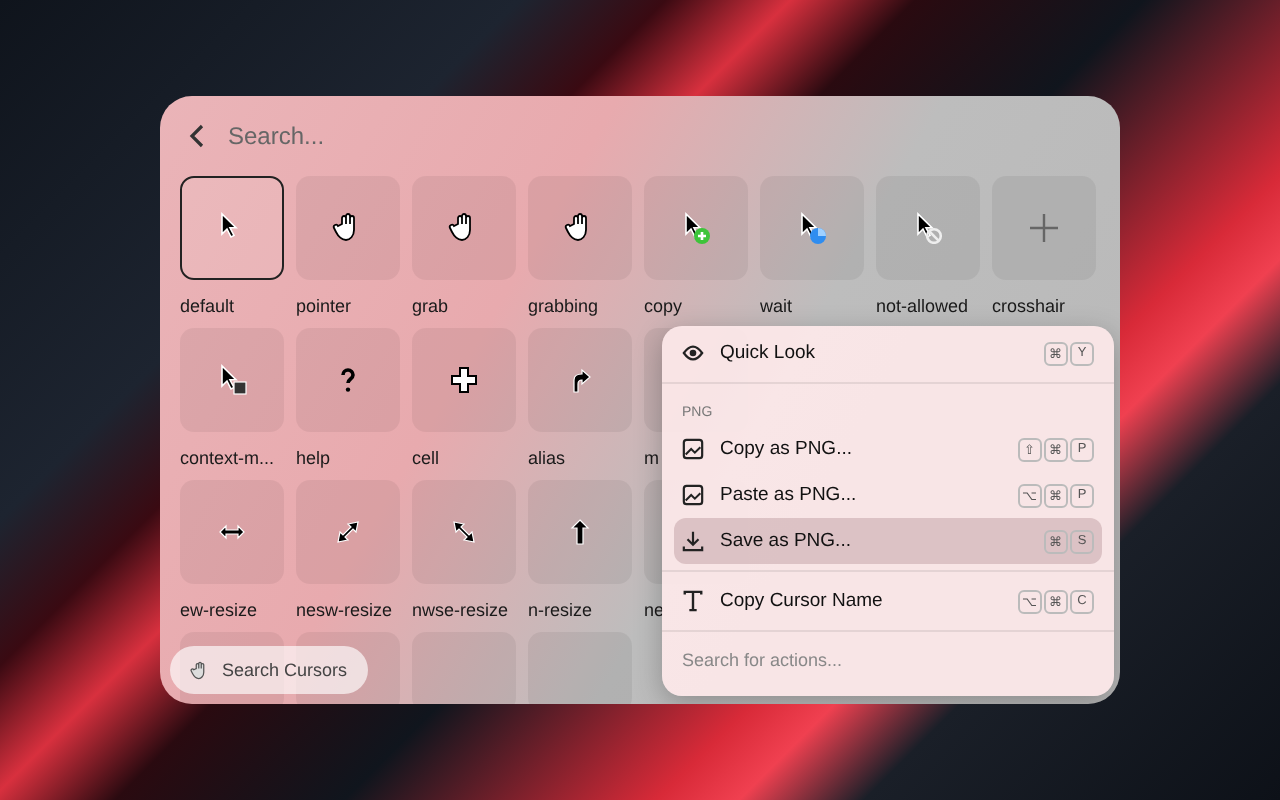 The height and width of the screenshot is (800, 1280). I want to click on cursor-label: grabbing, so click(563, 306).